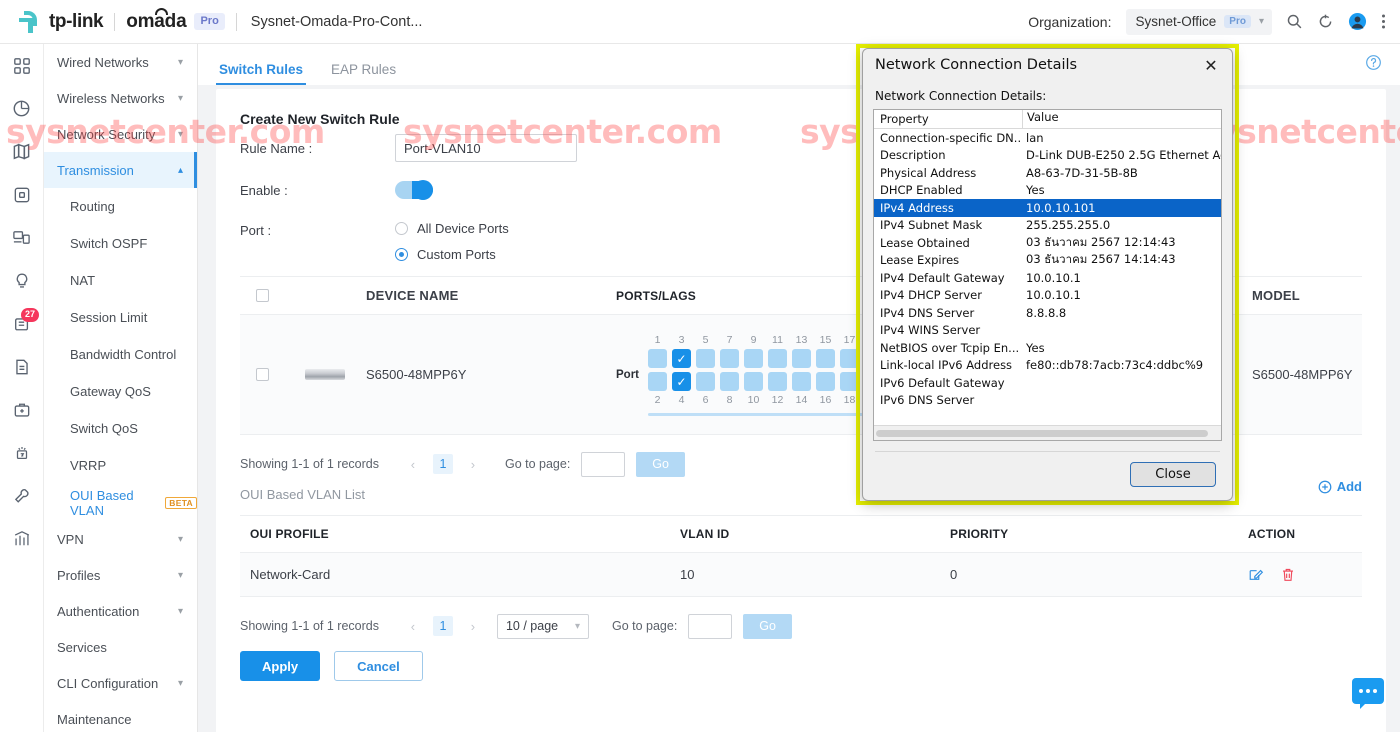  What do you see at coordinates (1047, 296) in the screenshot?
I see `detail-row: IPv4 DHCP Server 10.0.10.1` at bounding box center [1047, 296].